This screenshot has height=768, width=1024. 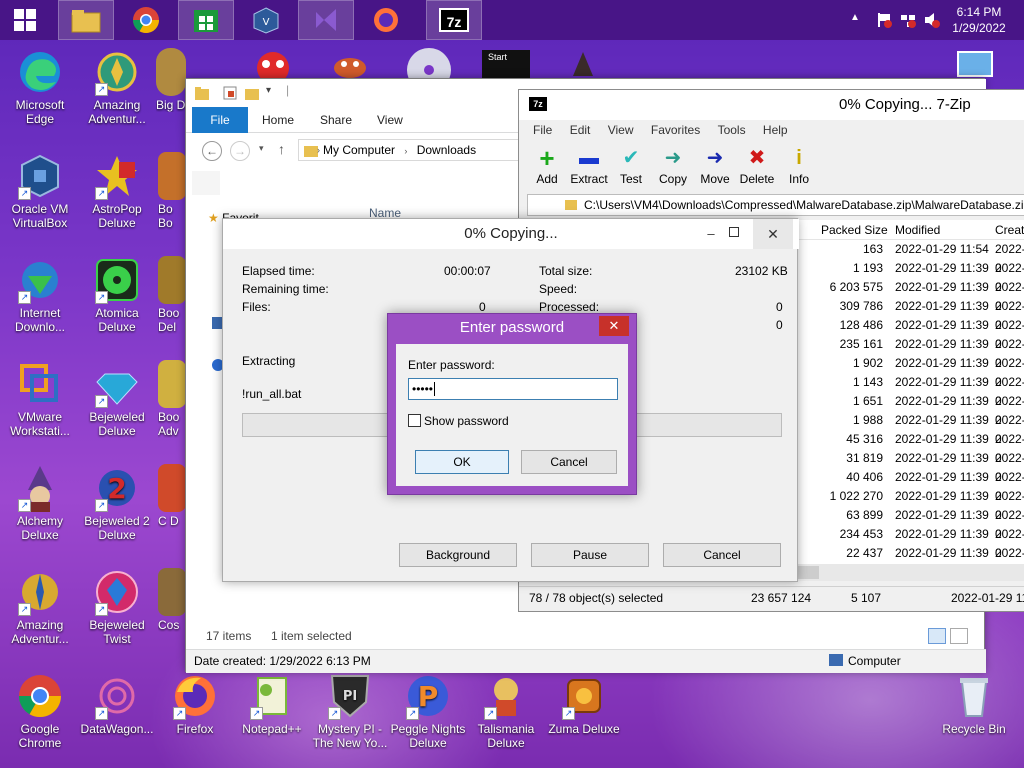 What do you see at coordinates (775, 130) in the screenshot?
I see `menu-help: Help` at bounding box center [775, 130].